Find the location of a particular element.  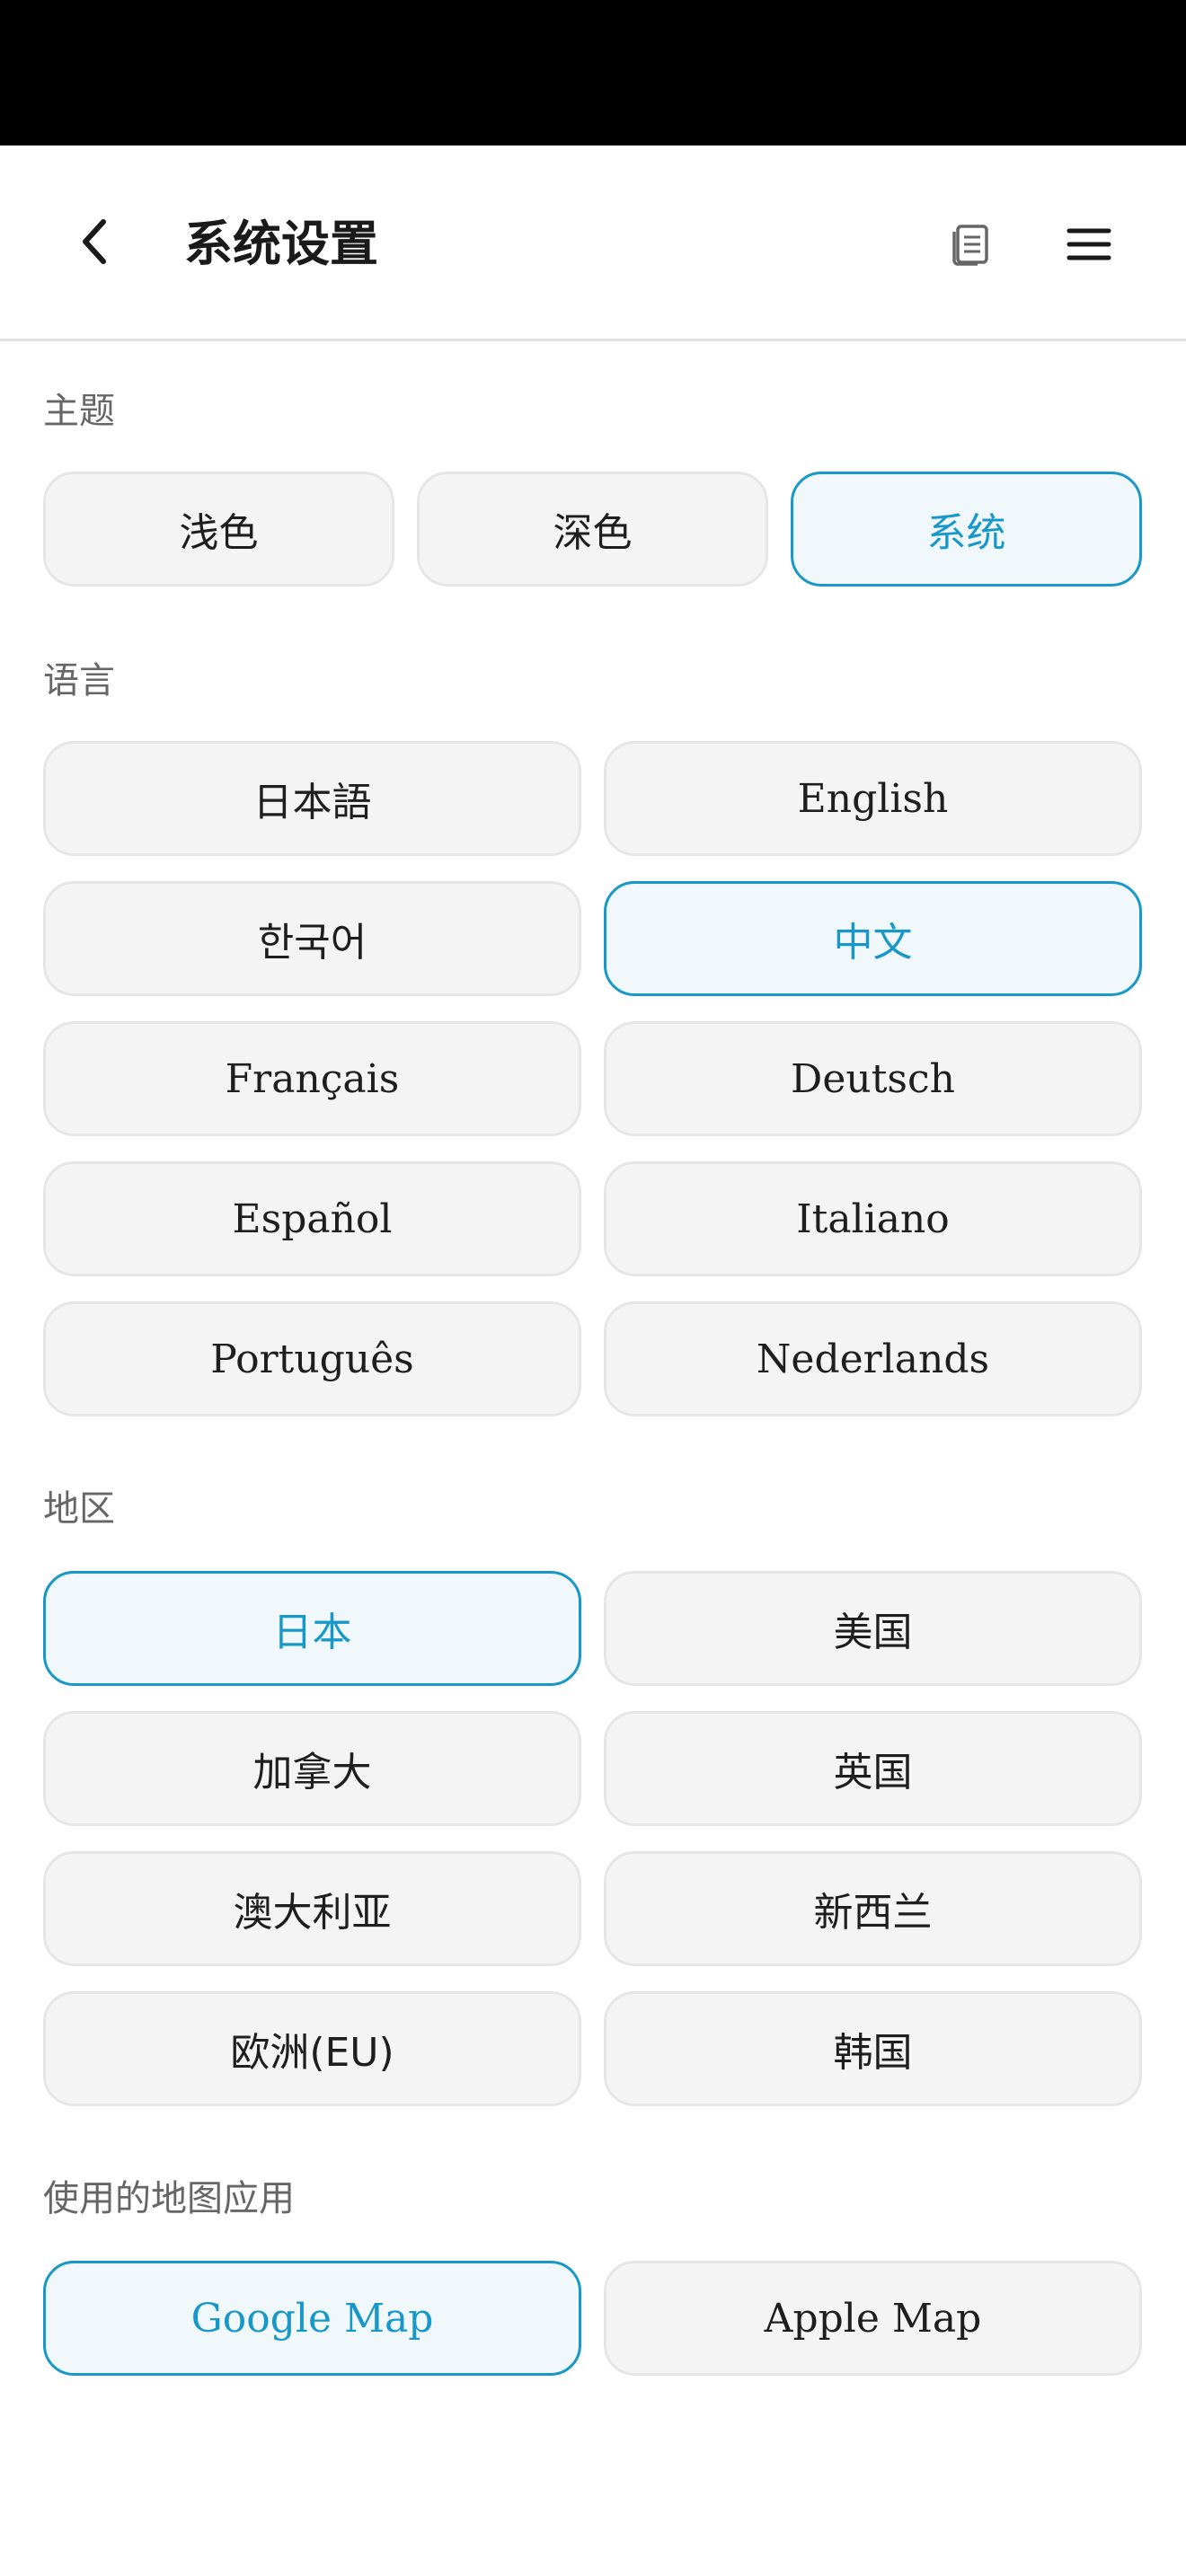

document-list-button is located at coordinates (970, 244).